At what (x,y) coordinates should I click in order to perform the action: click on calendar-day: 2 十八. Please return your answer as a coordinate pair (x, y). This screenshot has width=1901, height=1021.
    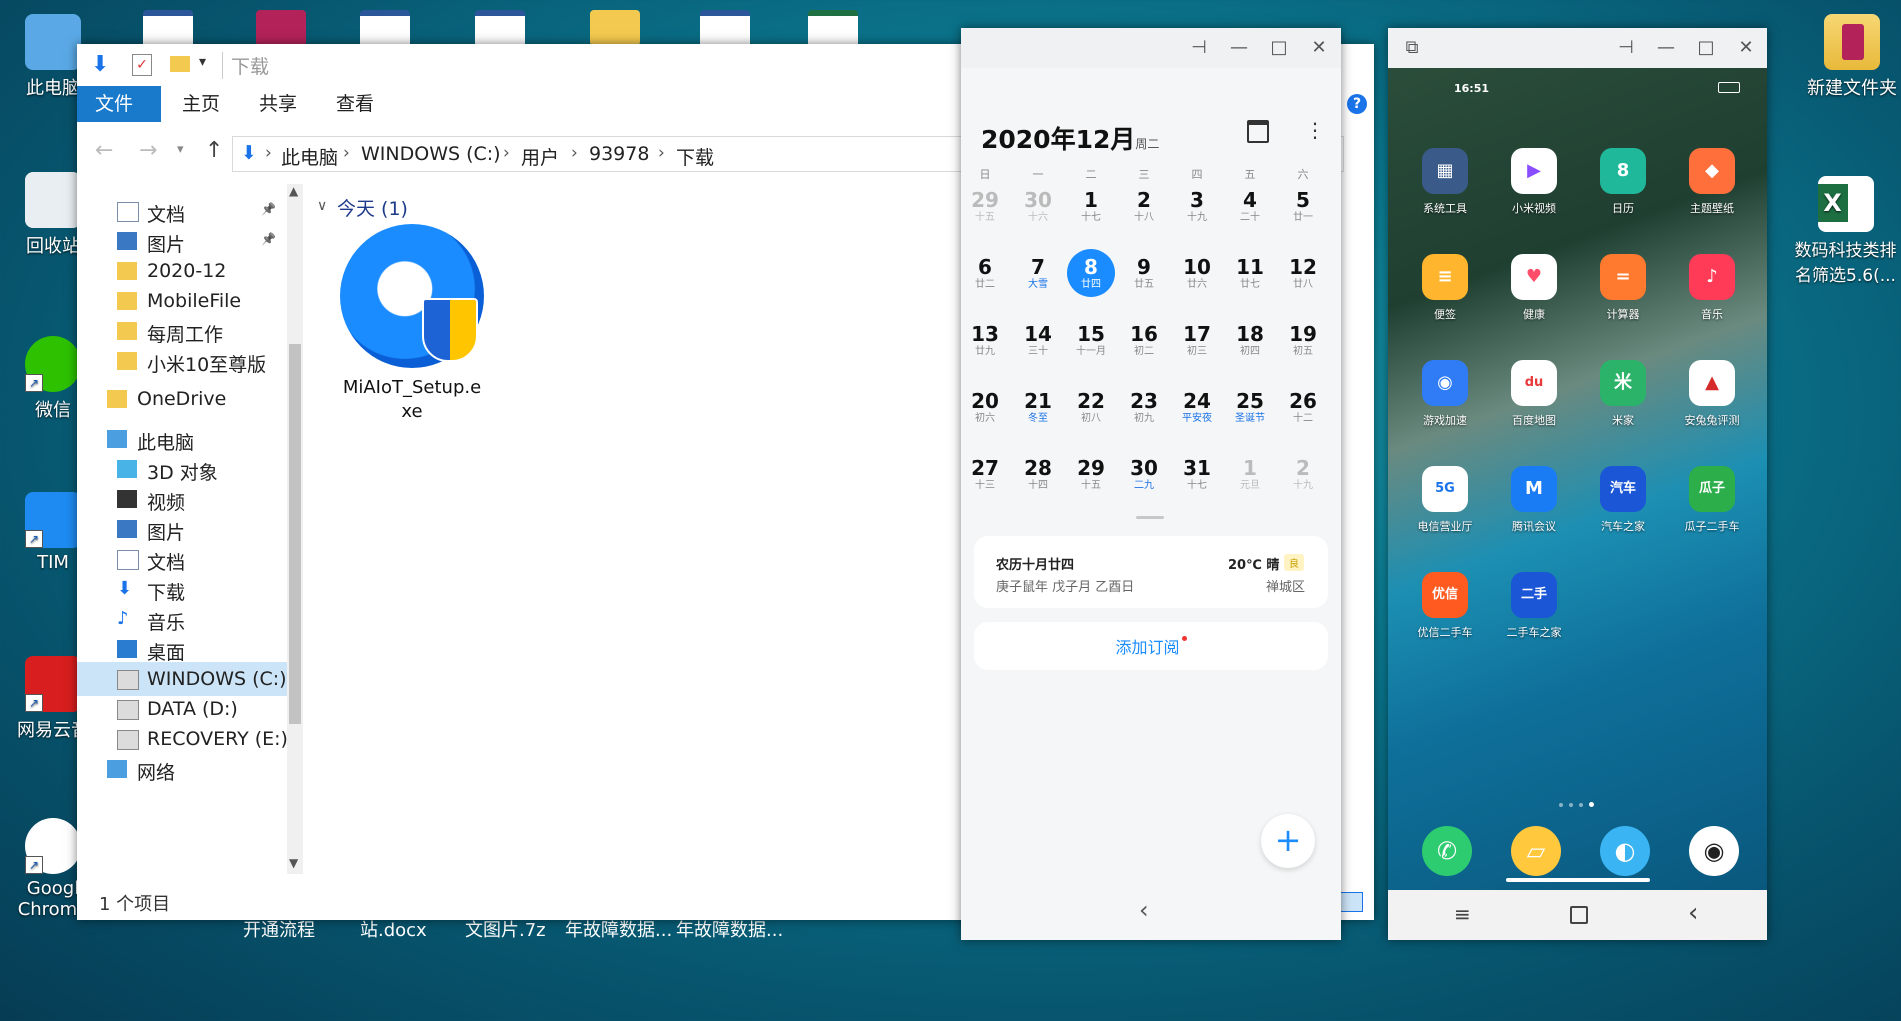
    Looking at the image, I should click on (1144, 206).